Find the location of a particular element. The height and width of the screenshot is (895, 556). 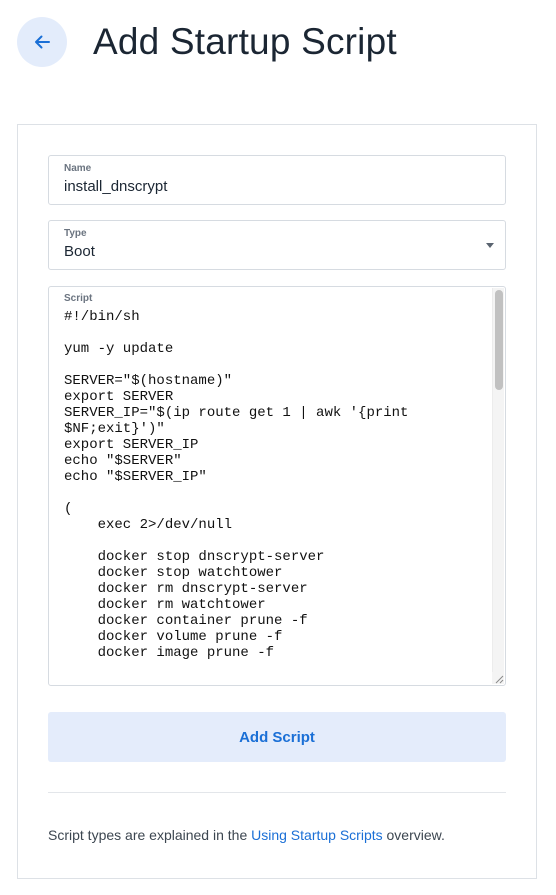

type-select-value: Boot is located at coordinates (79, 252).